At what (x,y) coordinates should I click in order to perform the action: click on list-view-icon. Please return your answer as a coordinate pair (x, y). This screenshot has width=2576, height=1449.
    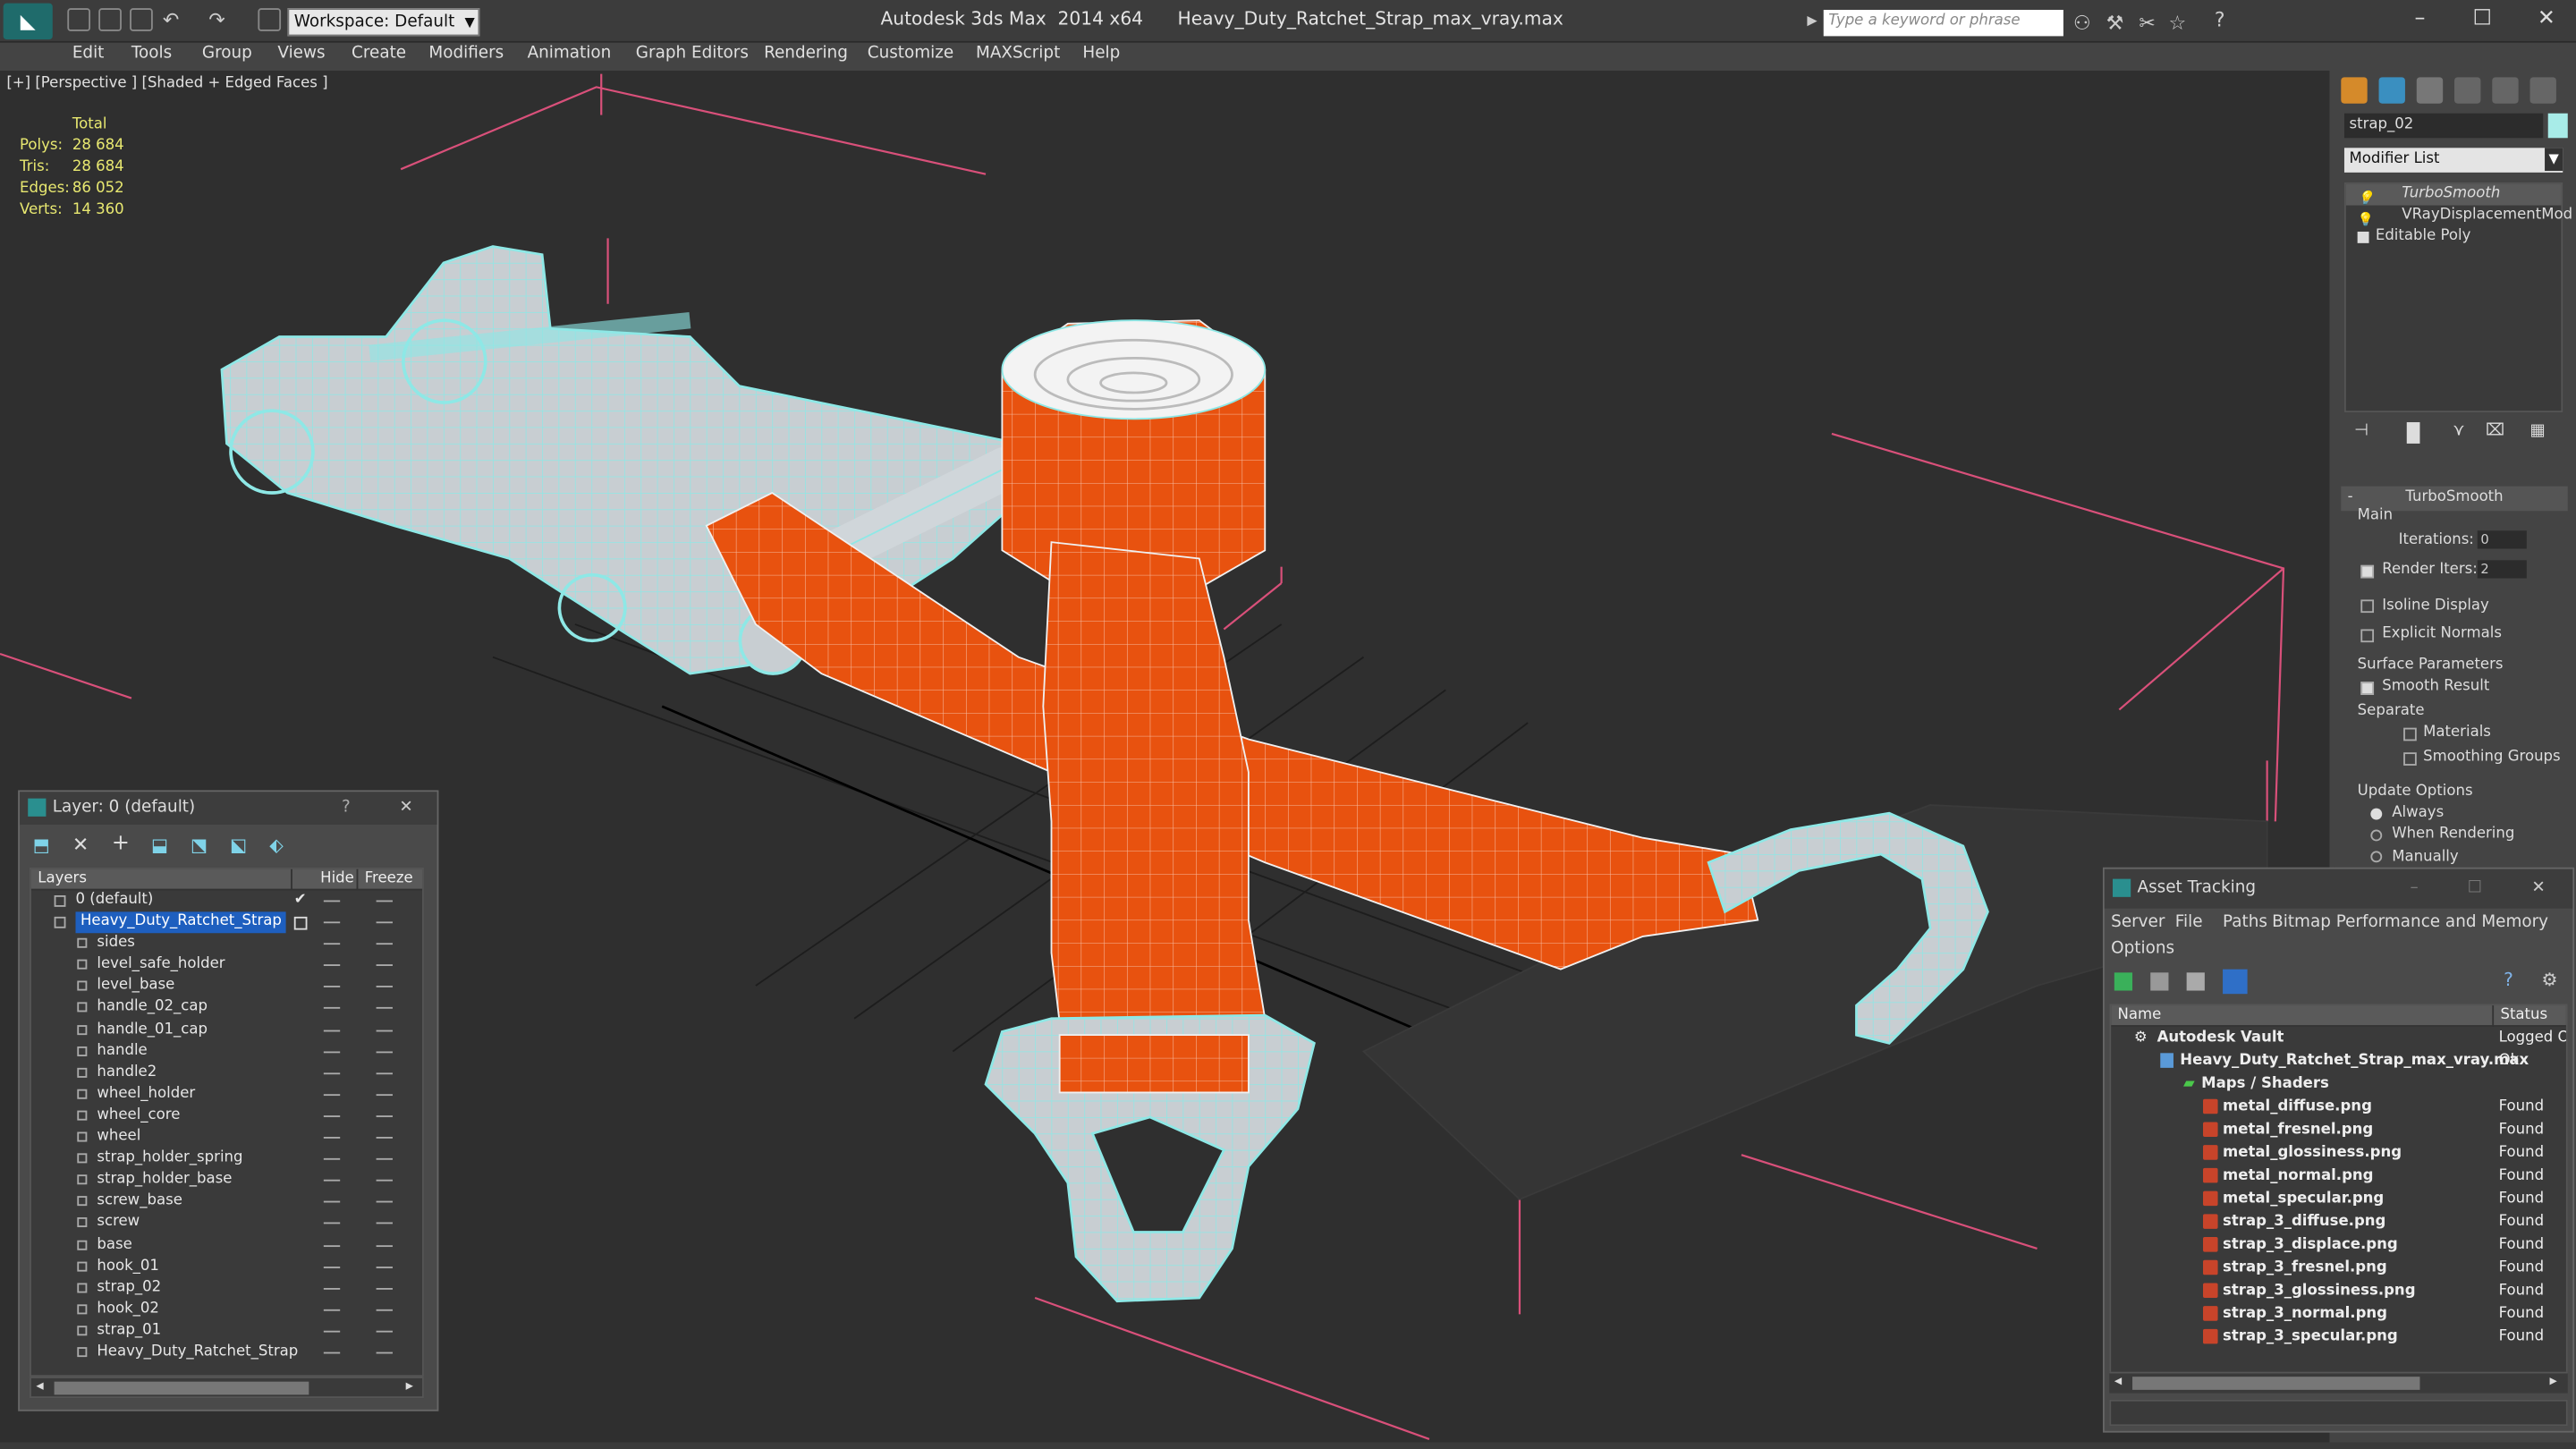
    Looking at the image, I should click on (2159, 981).